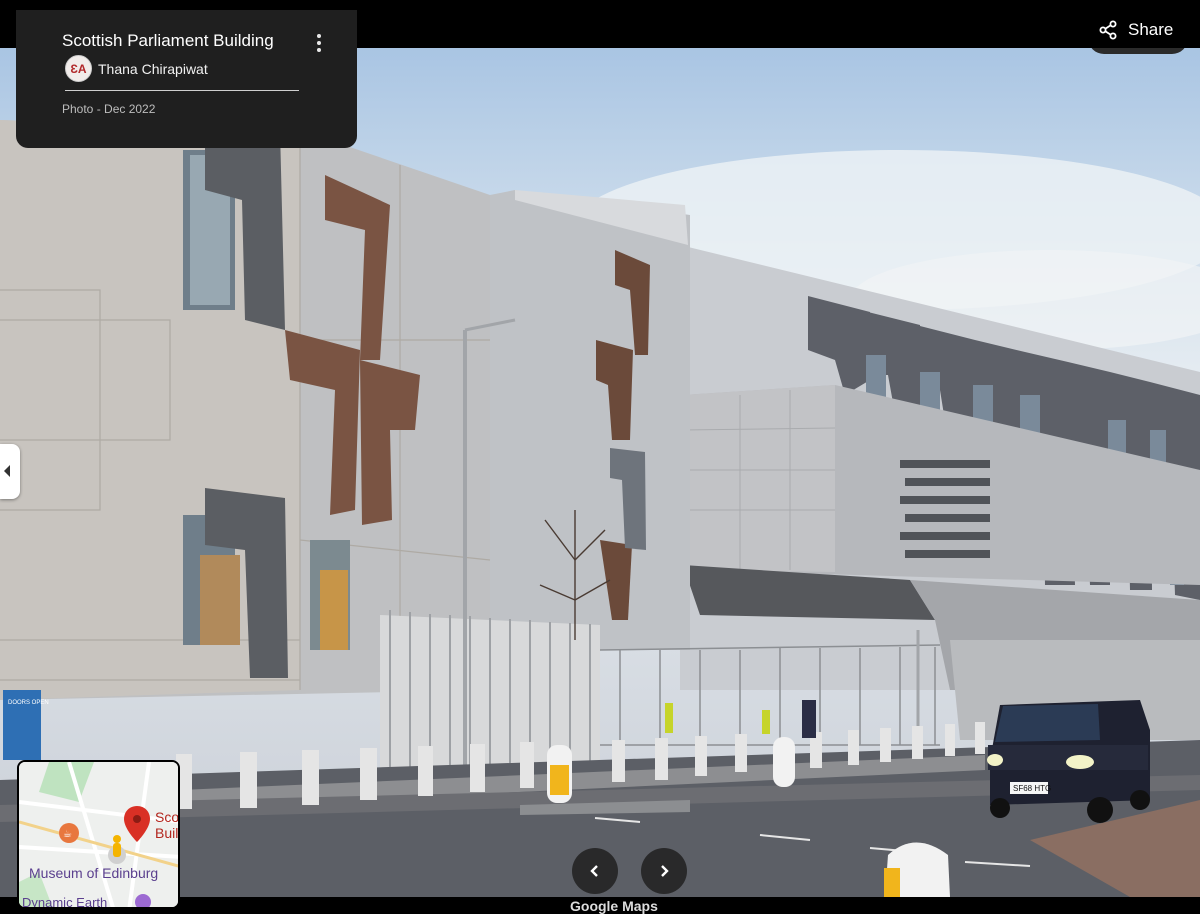 The image size is (1200, 914). I want to click on share-button: Share, so click(1135, 30).